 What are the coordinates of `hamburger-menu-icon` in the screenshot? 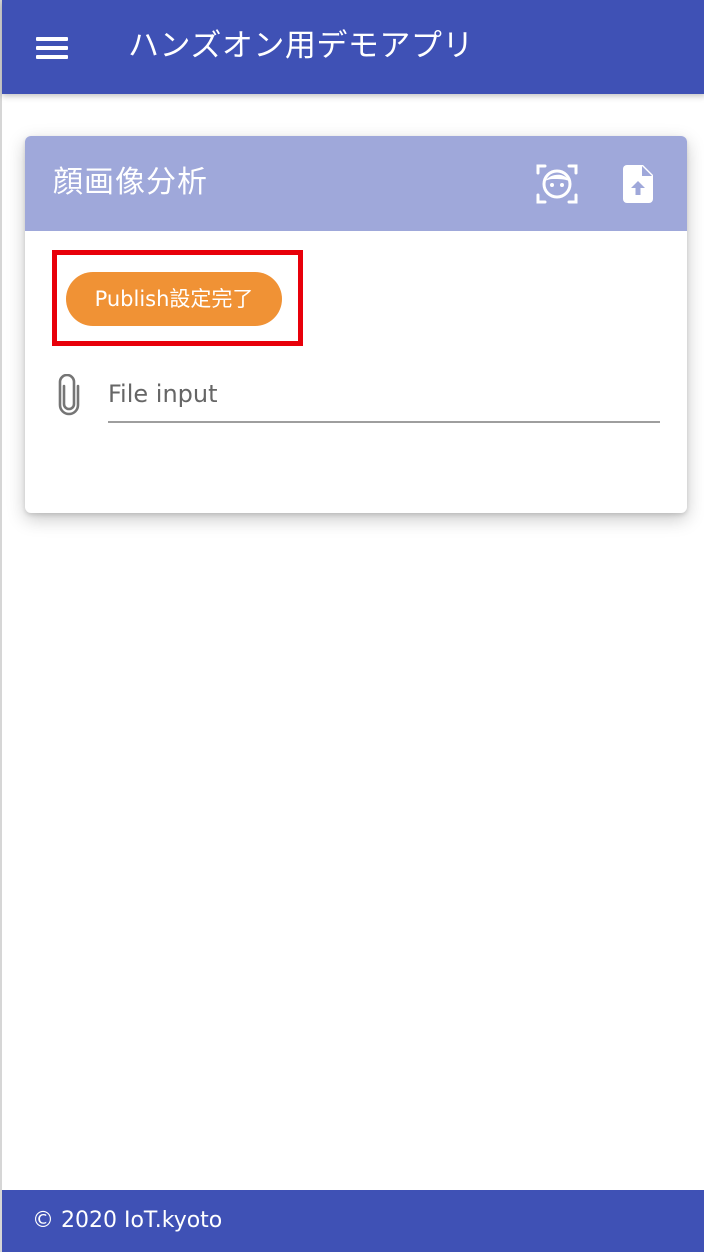 It's located at (52, 48).